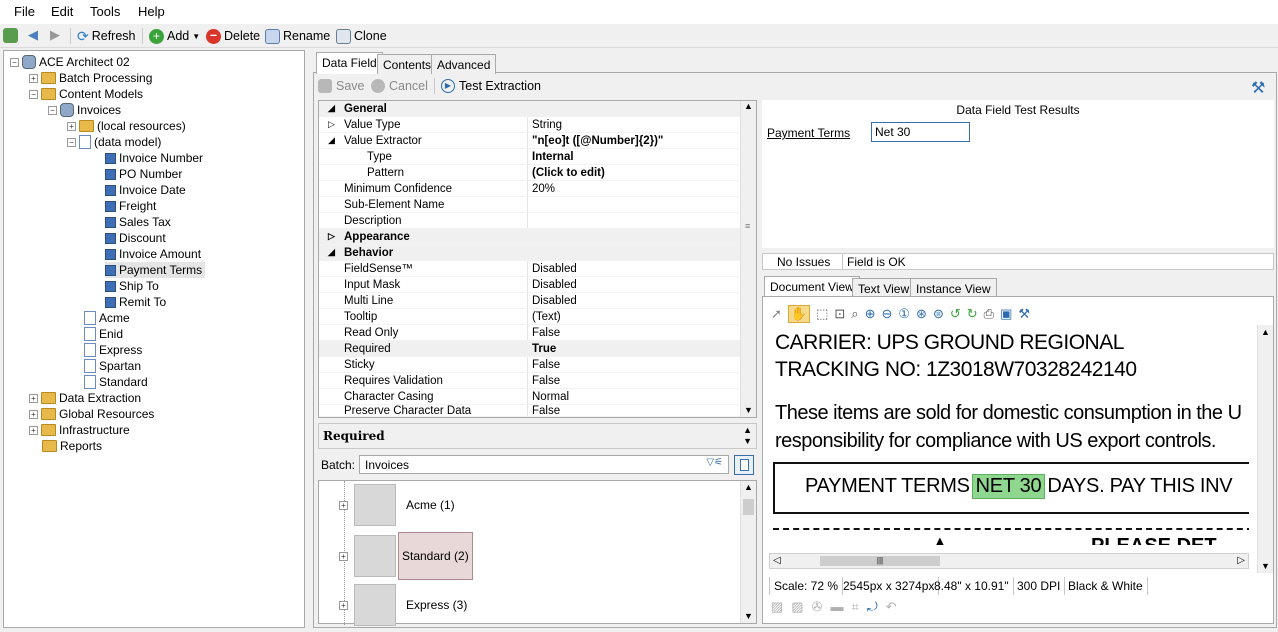  Describe the element at coordinates (174, 36) in the screenshot. I see `add-button: + Add ▼` at that location.